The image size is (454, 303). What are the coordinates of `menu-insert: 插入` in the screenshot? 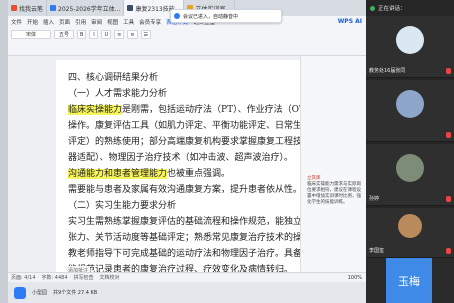 It's located at (48, 22).